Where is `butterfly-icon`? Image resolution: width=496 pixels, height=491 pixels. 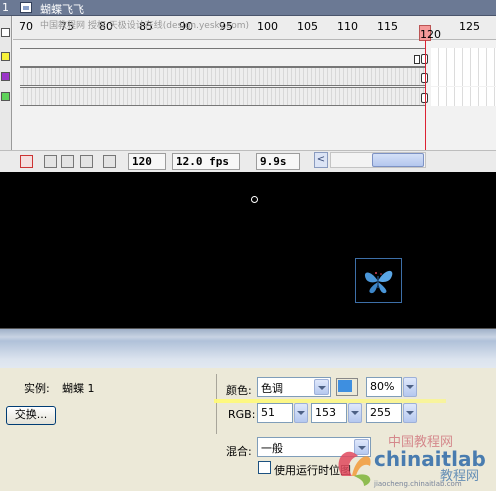
butterfly-icon is located at coordinates (378, 282).